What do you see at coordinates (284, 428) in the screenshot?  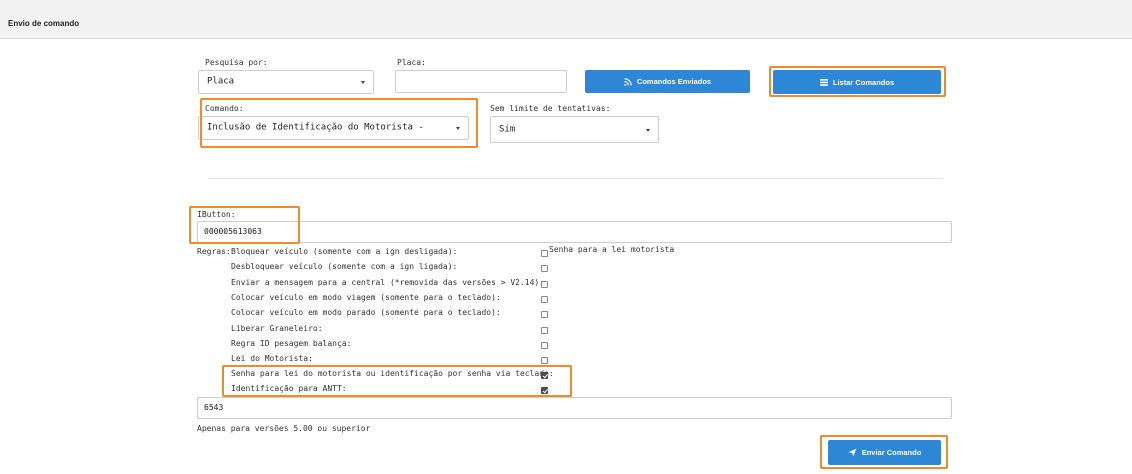 I see `version-note: Apenas para versões 5.00 ou superior` at bounding box center [284, 428].